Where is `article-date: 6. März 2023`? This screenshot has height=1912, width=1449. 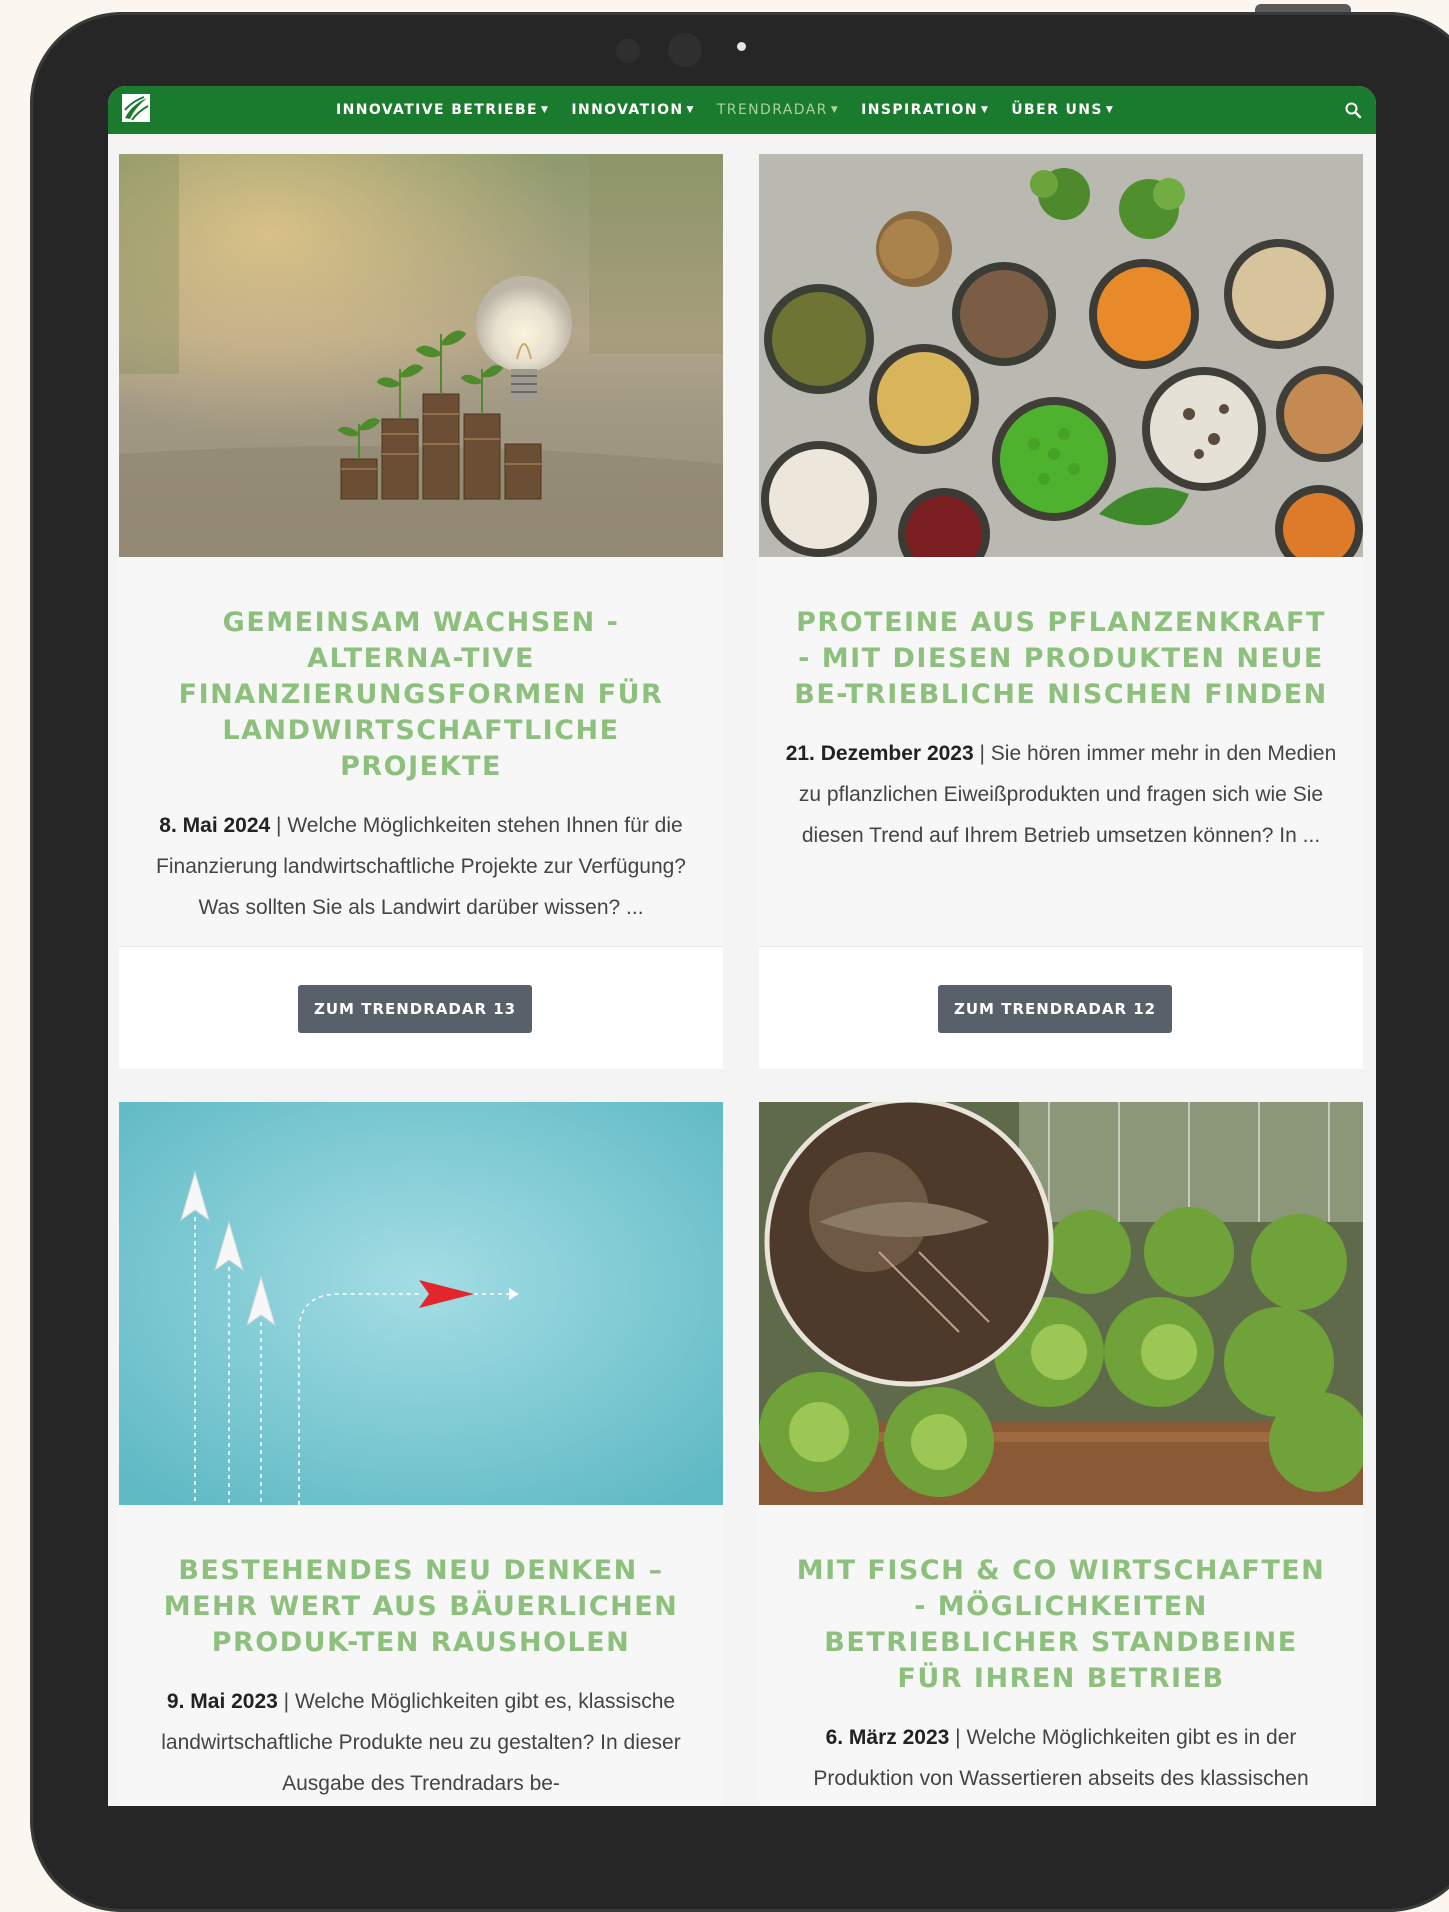
article-date: 6. März 2023 is located at coordinates (887, 1737).